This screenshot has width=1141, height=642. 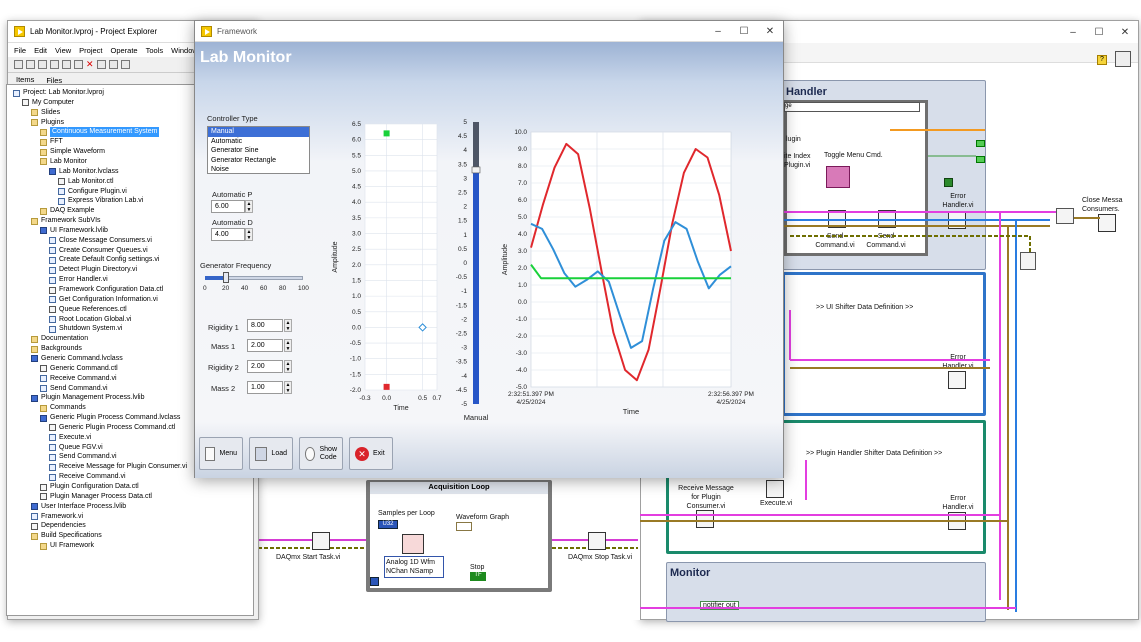 What do you see at coordinates (464, 526) in the screenshot?
I see `waveform-graph-terminal` at bounding box center [464, 526].